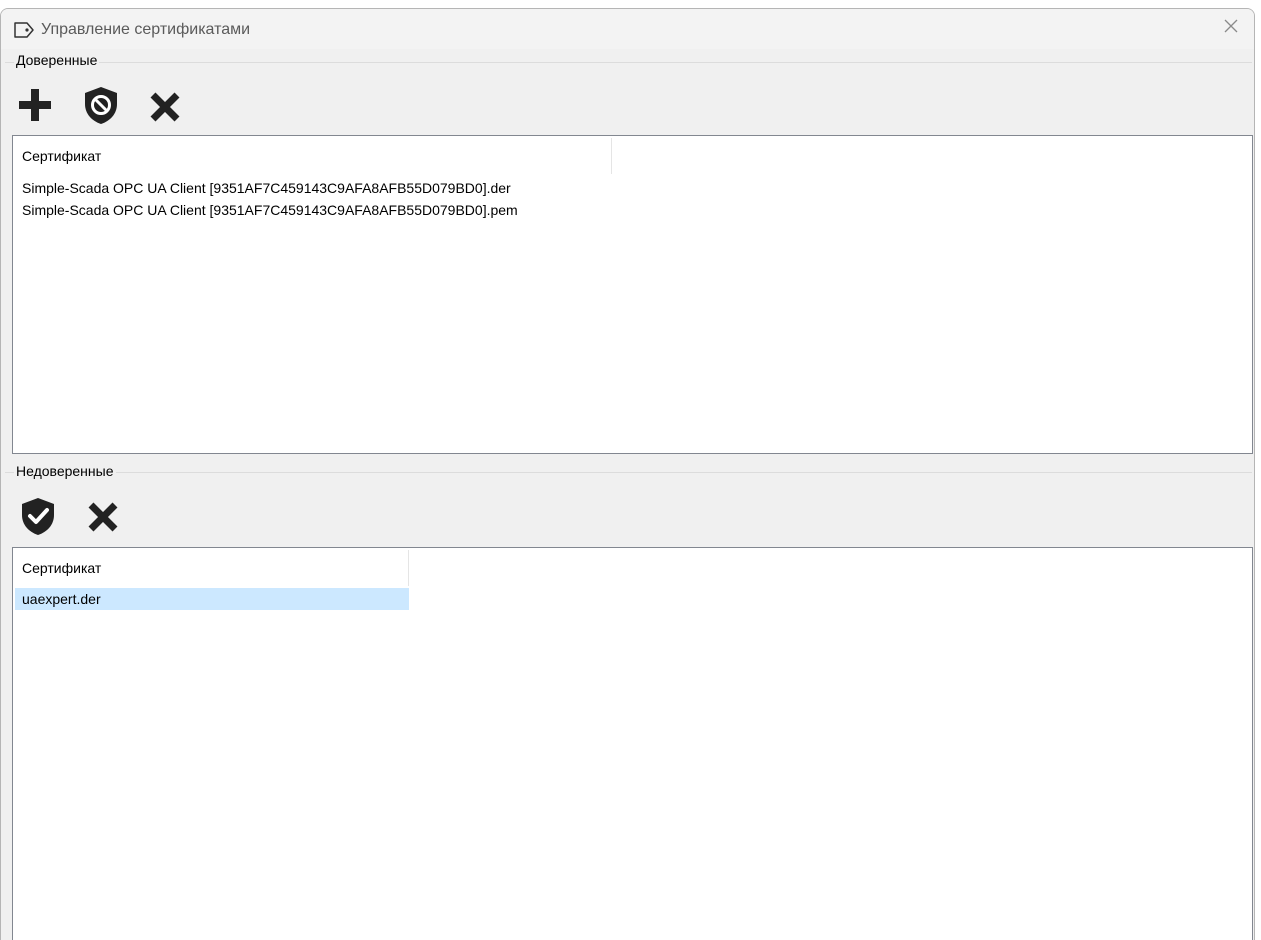  I want to click on close-button, so click(1231, 27).